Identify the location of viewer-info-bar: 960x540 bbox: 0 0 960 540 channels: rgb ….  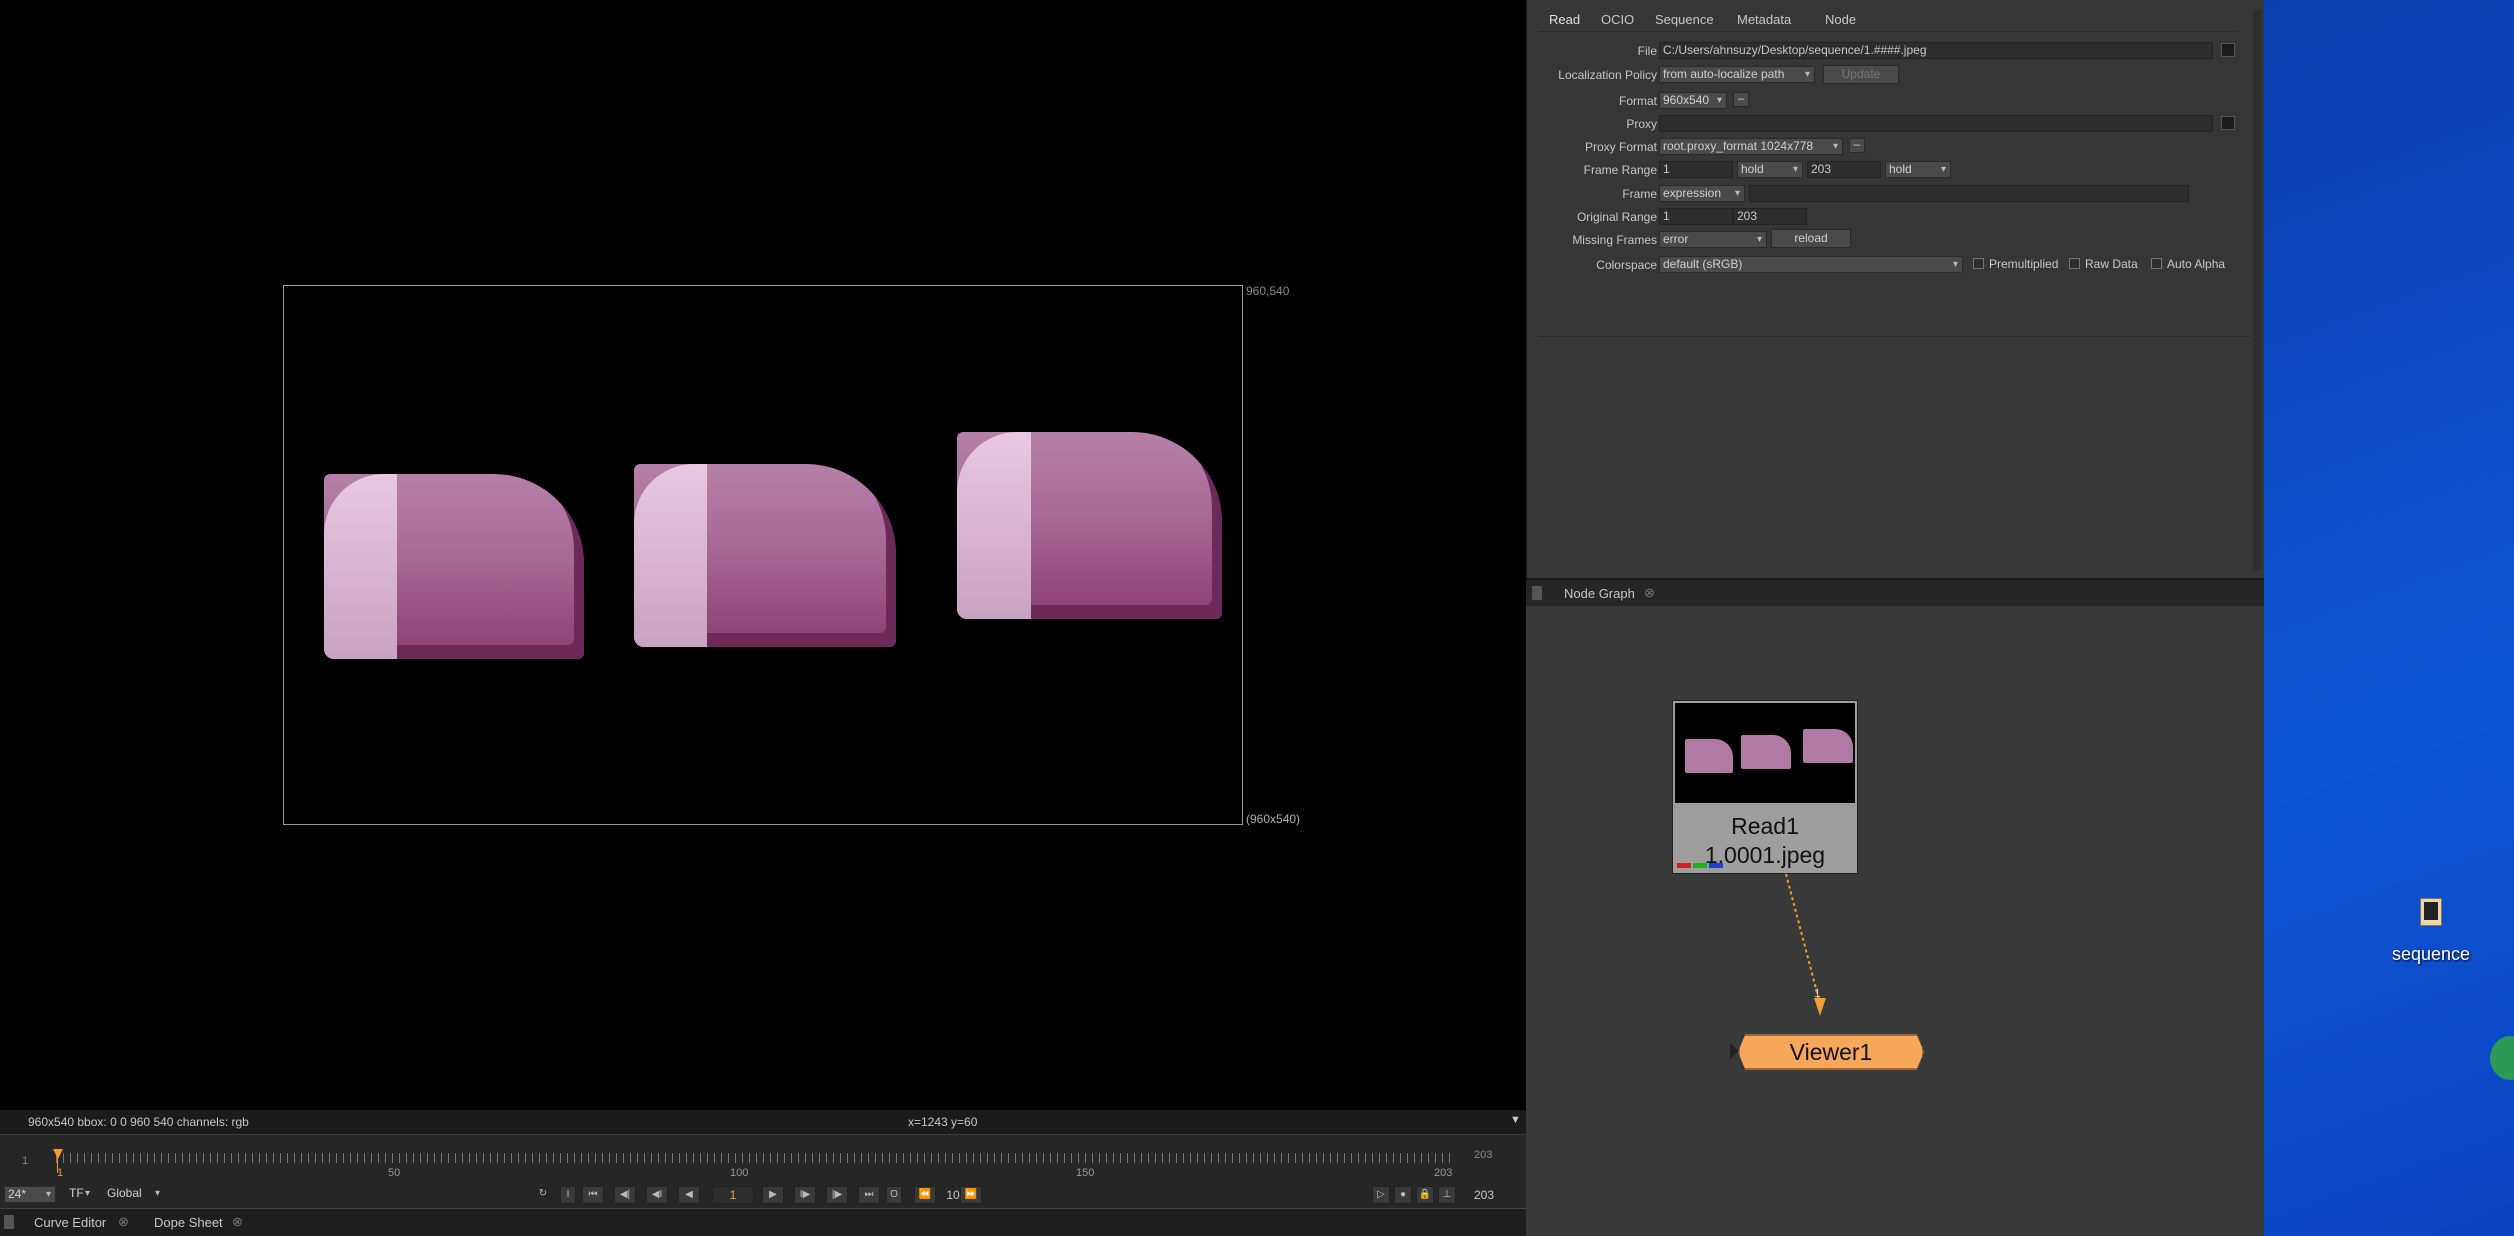
(763, 1122).